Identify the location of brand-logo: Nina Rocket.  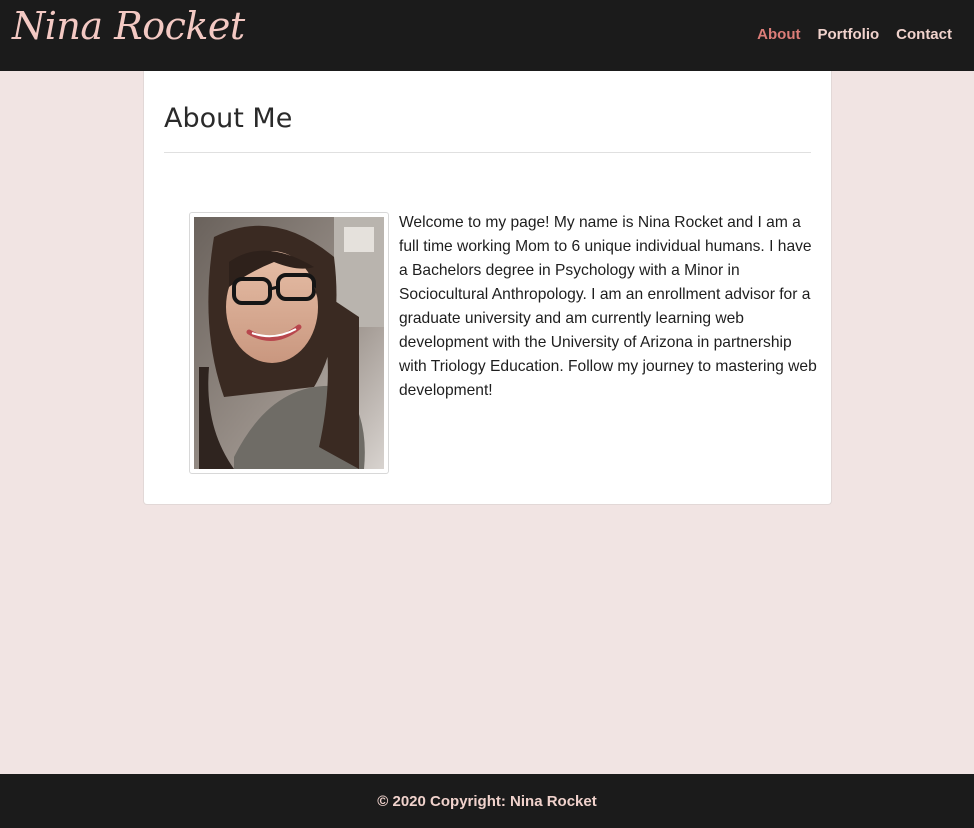
(128, 26).